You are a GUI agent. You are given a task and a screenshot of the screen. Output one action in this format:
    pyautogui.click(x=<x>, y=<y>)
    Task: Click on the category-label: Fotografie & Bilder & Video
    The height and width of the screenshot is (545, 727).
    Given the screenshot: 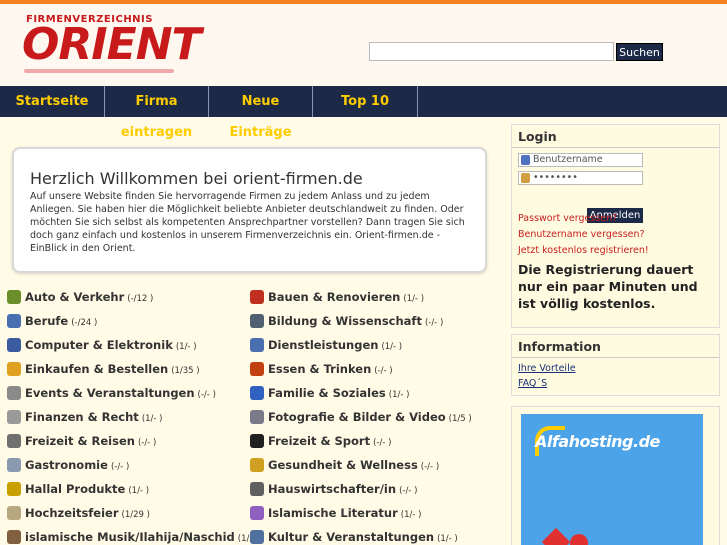 What is the action you would take?
    pyautogui.click(x=357, y=417)
    